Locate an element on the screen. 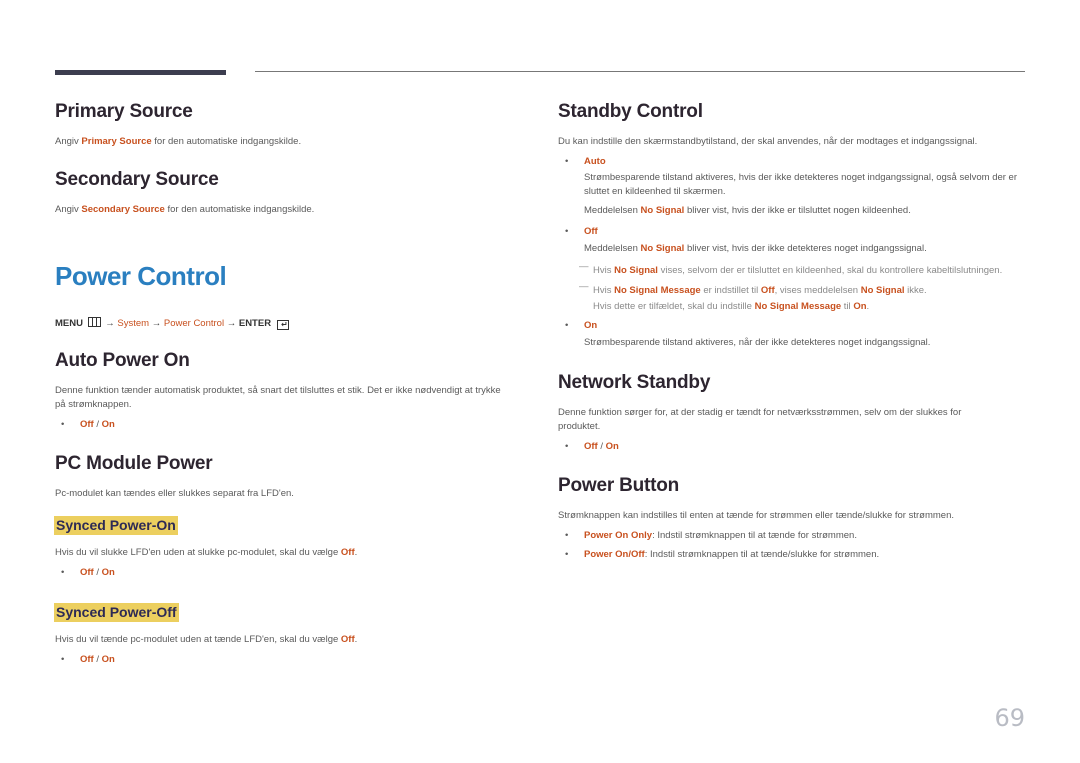 This screenshot has width=1080, height=763. power-control-title: Power Control is located at coordinates (141, 276).